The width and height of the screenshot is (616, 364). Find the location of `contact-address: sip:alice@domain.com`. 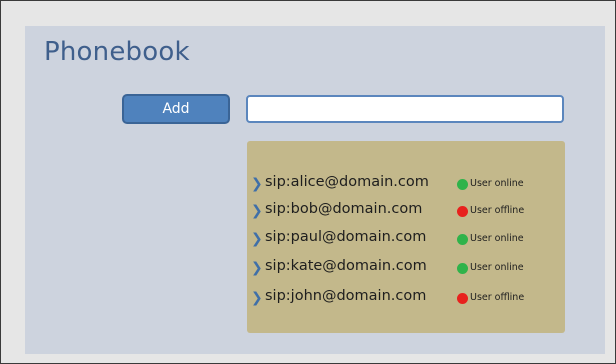

contact-address: sip:alice@domain.com is located at coordinates (347, 182).